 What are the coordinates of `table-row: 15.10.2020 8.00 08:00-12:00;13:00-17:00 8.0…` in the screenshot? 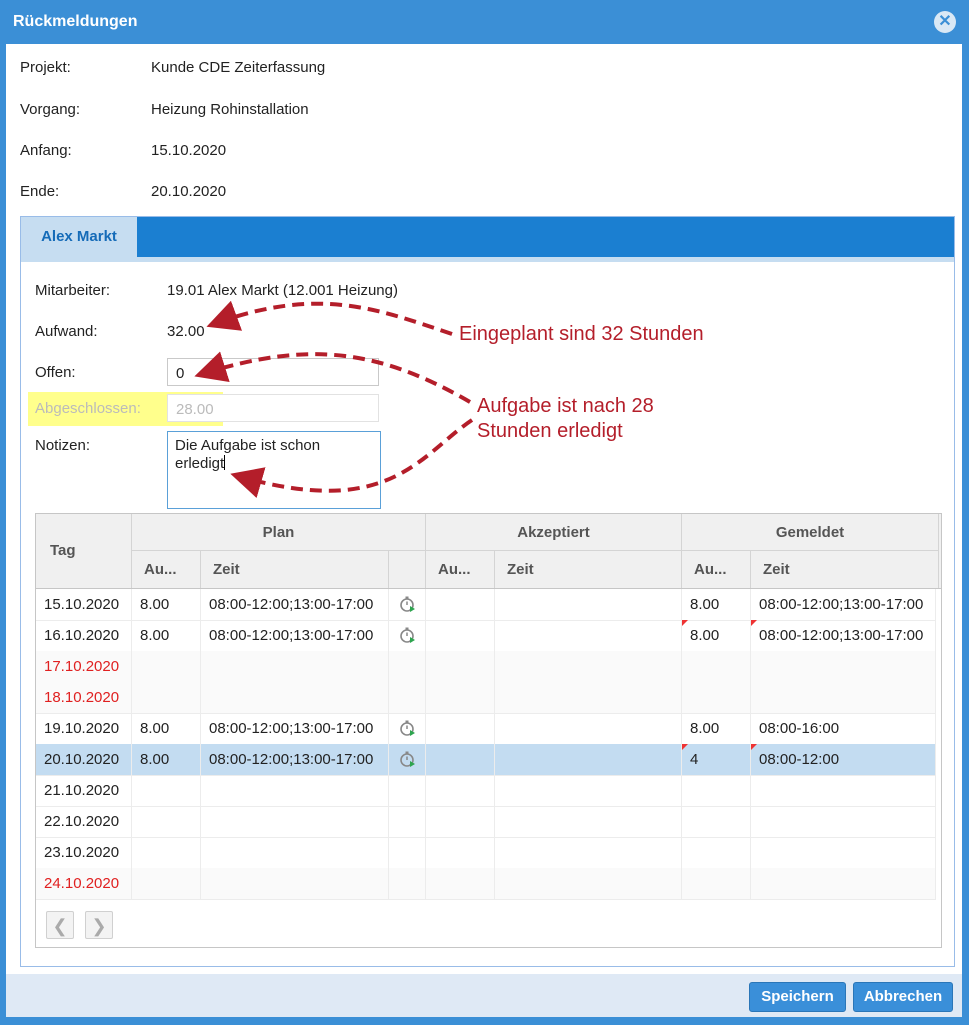 It's located at (486, 605).